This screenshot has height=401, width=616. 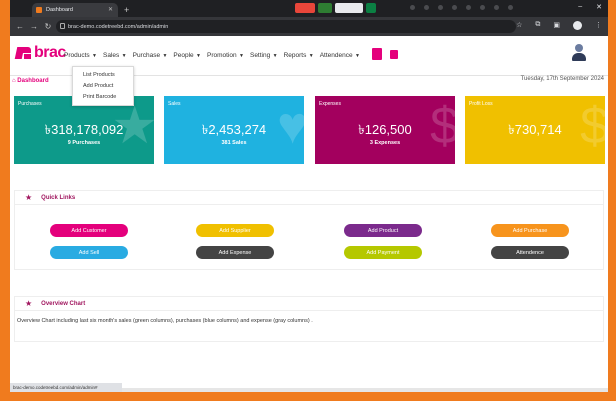 What do you see at coordinates (286, 26) in the screenshot?
I see `url-input: brac-demo.codetreebd.com/admin/admin` at bounding box center [286, 26].